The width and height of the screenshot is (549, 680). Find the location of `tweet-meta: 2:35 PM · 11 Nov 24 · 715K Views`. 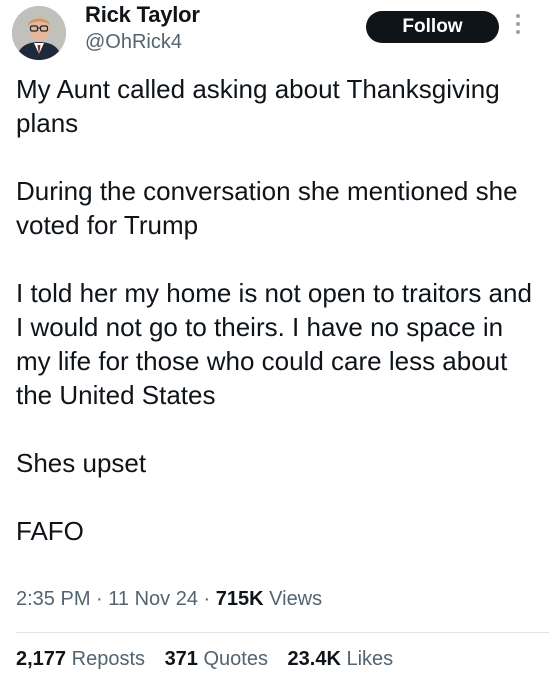

tweet-meta: 2:35 PM · 11 Nov 24 · 715K Views is located at coordinates (169, 599).